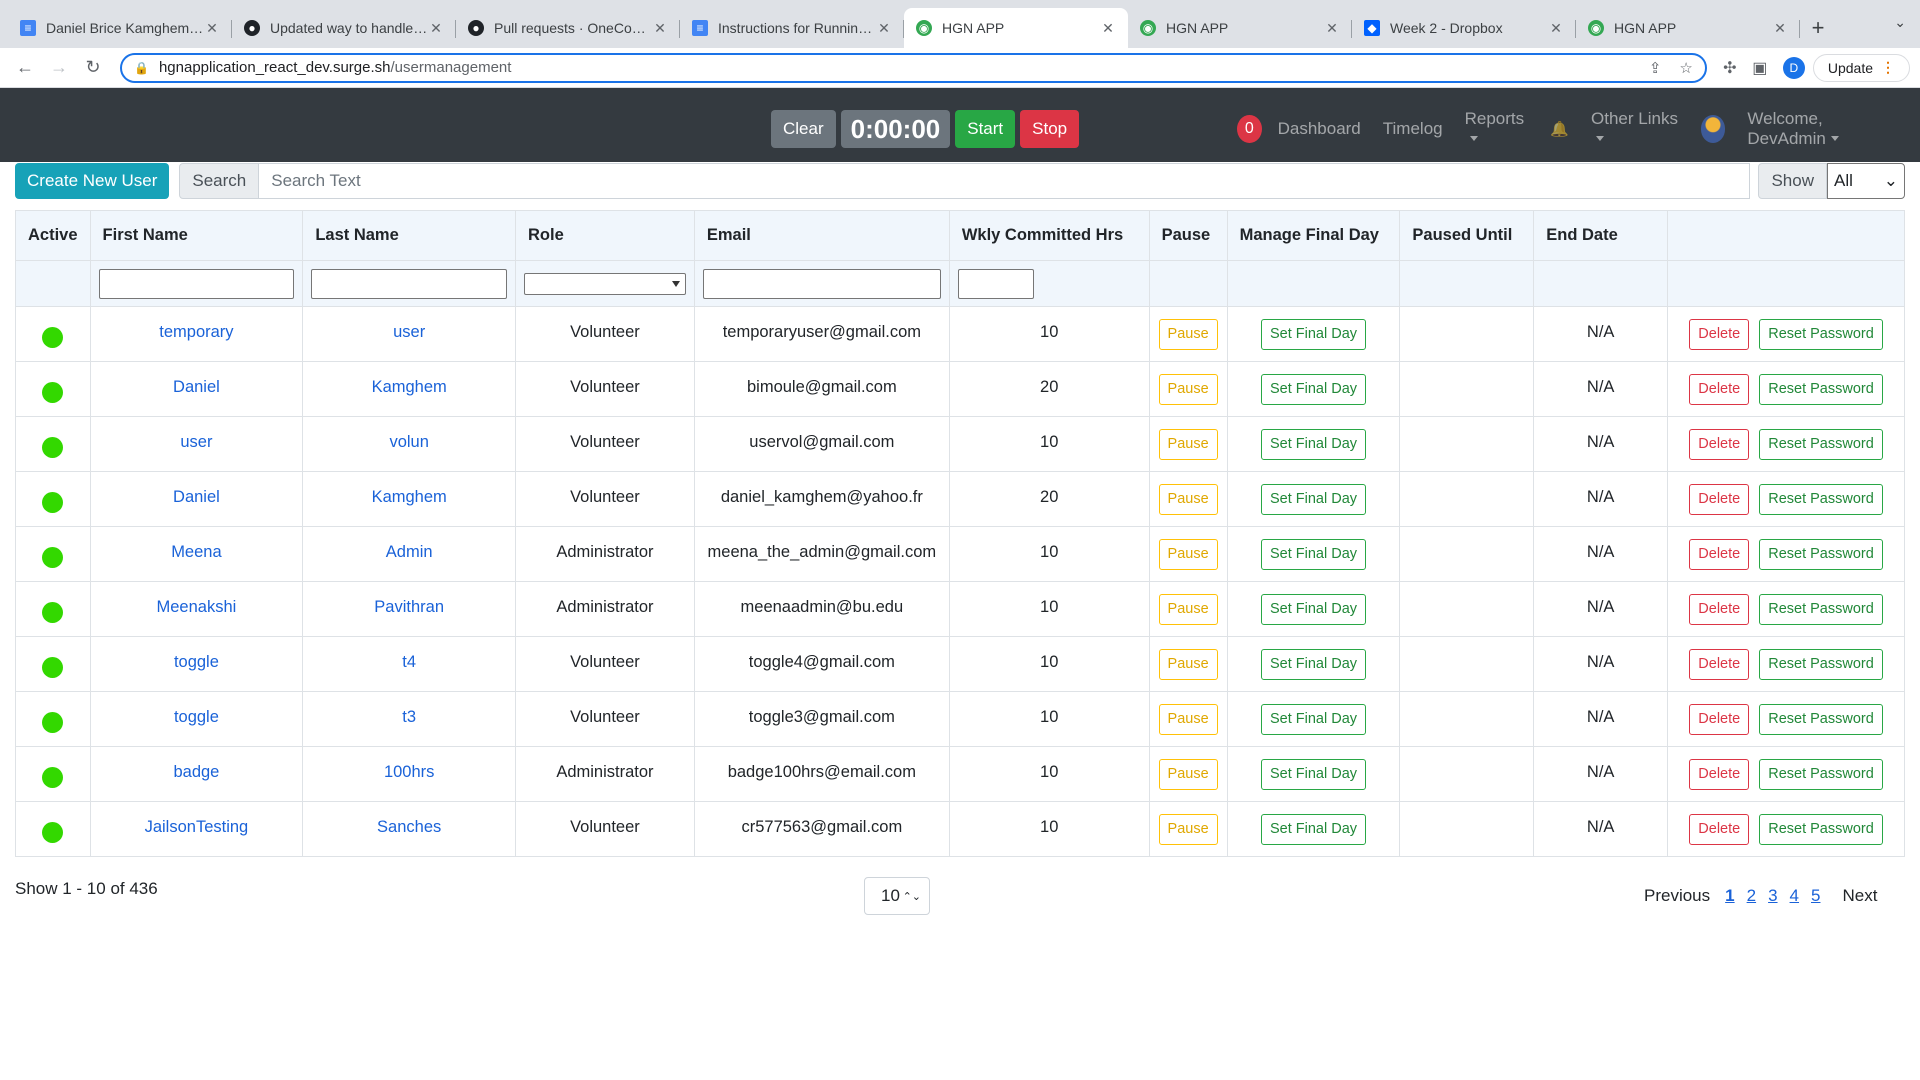 This screenshot has height=1080, width=1920. I want to click on share-icon: ⇪, so click(1655, 68).